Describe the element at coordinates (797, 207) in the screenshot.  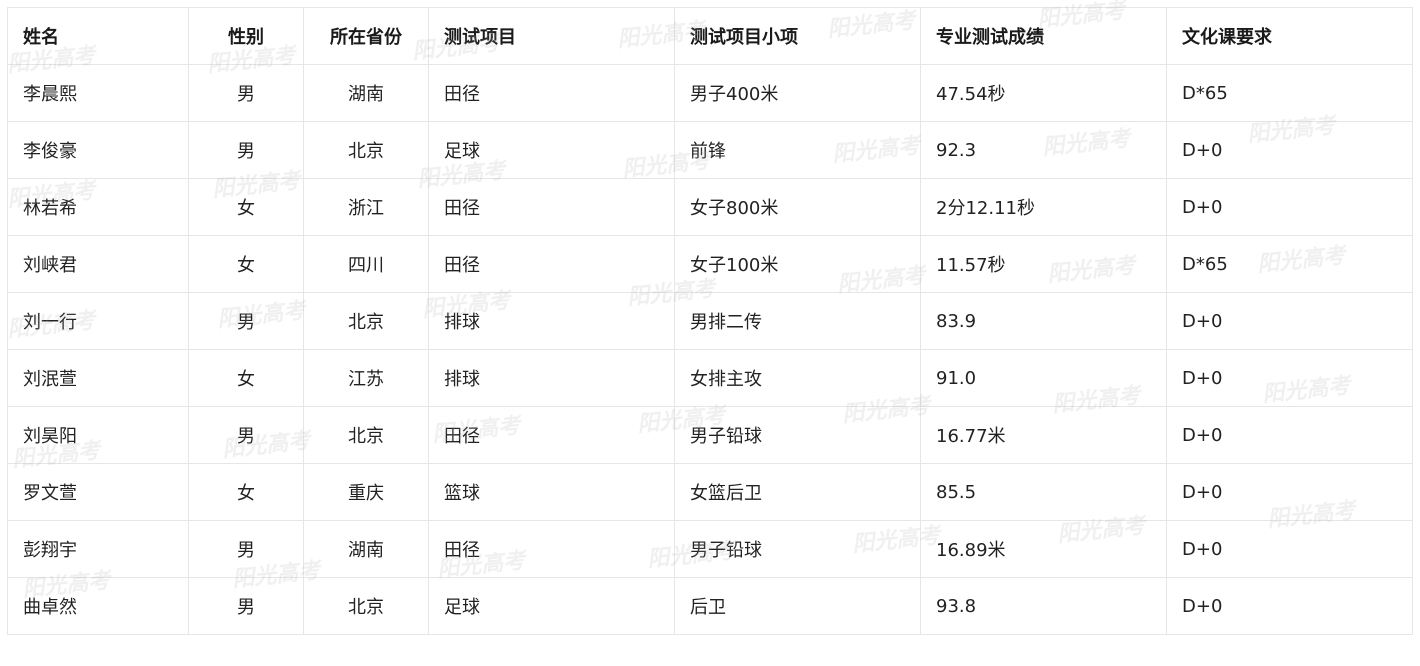
I see `cell-test-subitem: 女子800米` at that location.